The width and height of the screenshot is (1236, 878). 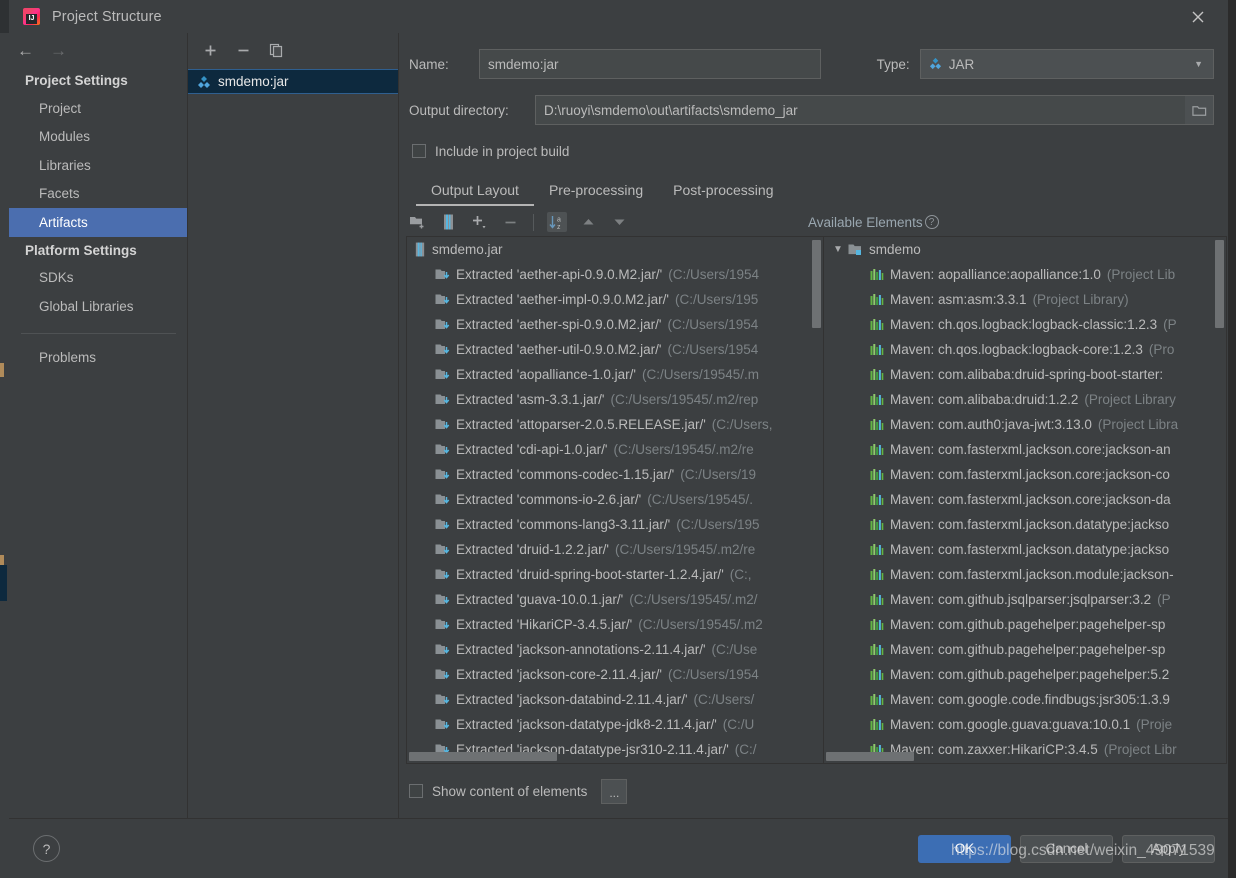 I want to click on sidebar-item-modules: Modules, so click(x=98, y=137).